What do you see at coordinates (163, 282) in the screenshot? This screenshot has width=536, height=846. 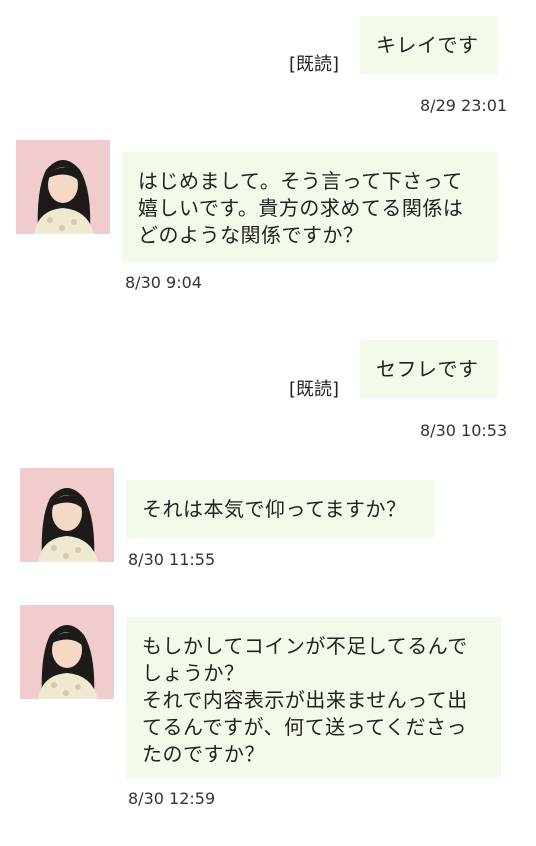 I see `message-timestamp: 8/30 9:04` at bounding box center [163, 282].